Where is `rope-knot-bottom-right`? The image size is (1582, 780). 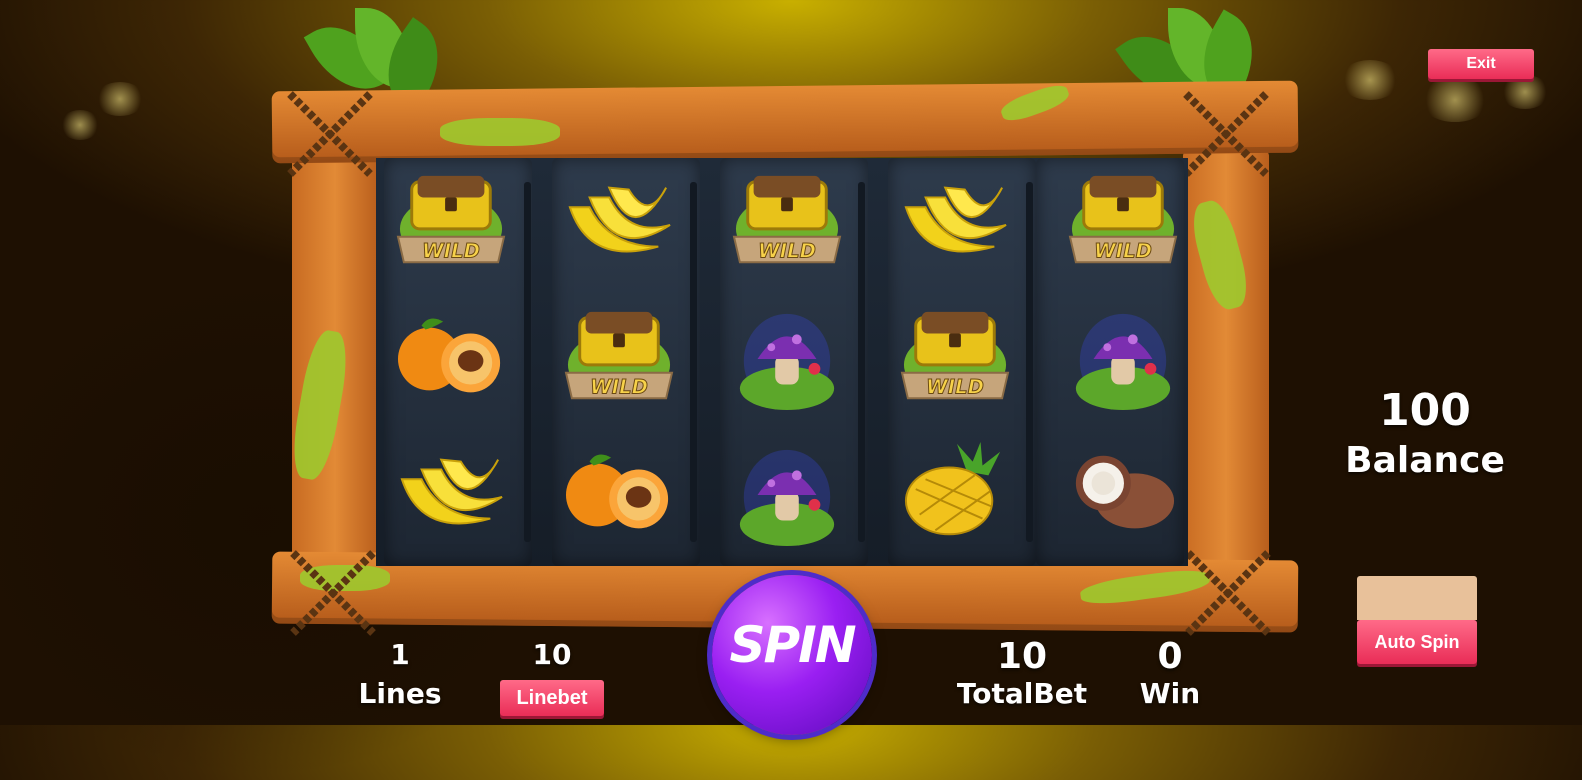
rope-knot-bottom-right is located at coordinates (1228, 593).